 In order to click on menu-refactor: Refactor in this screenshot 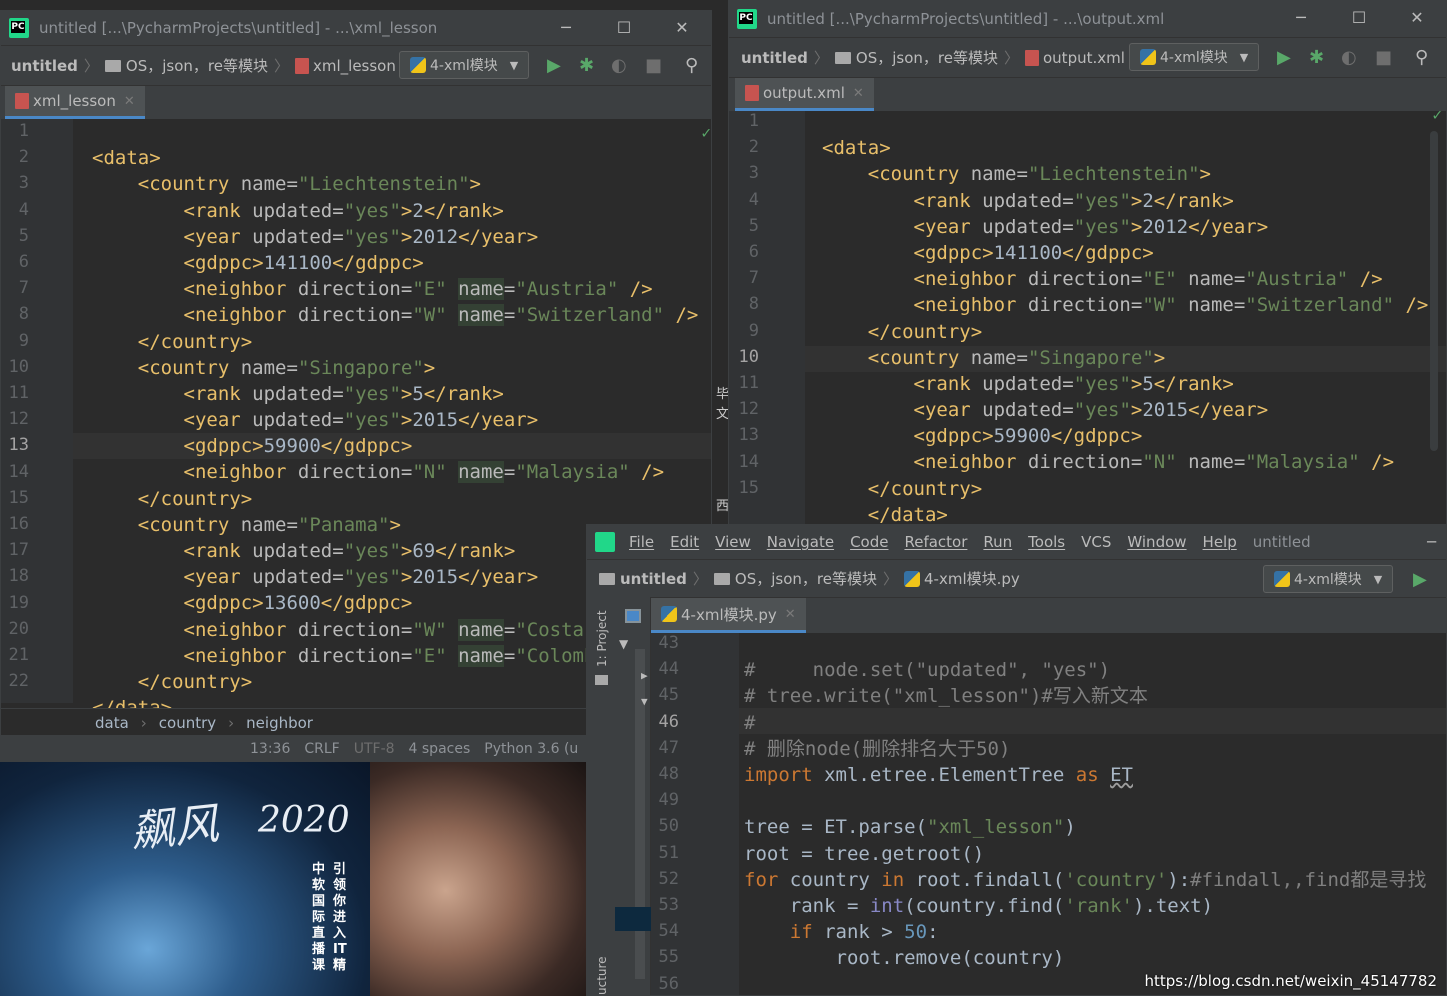, I will do `click(935, 542)`.